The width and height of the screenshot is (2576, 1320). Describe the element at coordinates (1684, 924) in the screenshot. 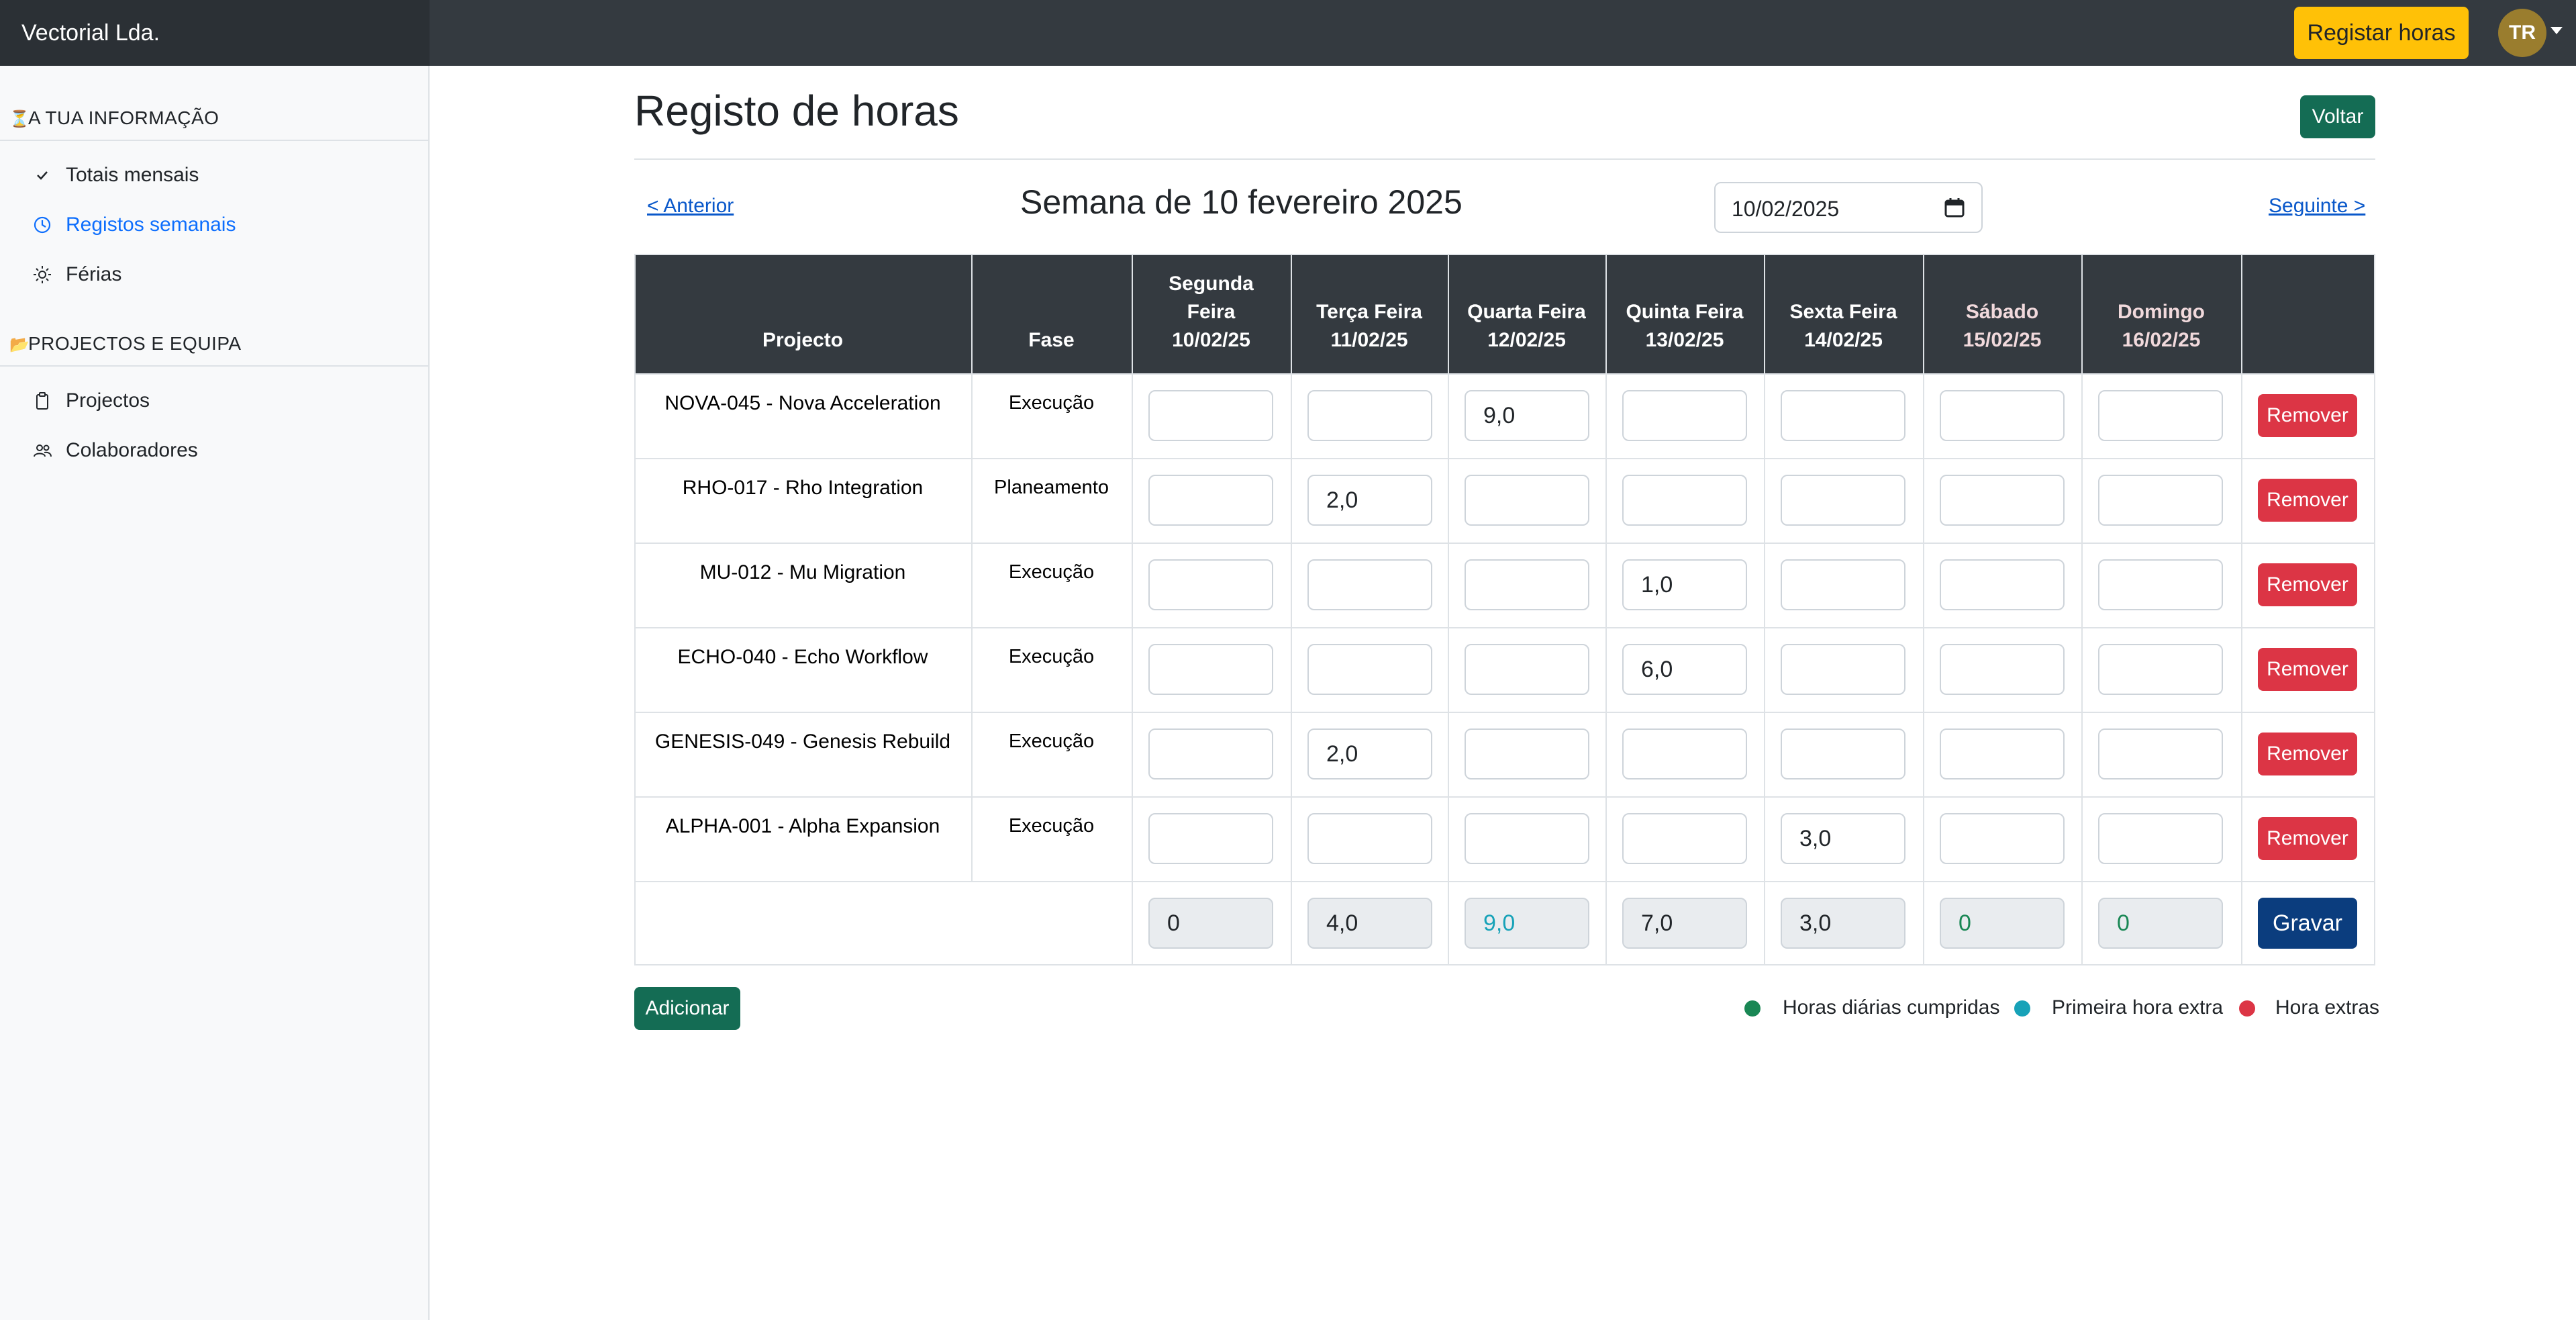

I see `daily-total: 7,0` at that location.